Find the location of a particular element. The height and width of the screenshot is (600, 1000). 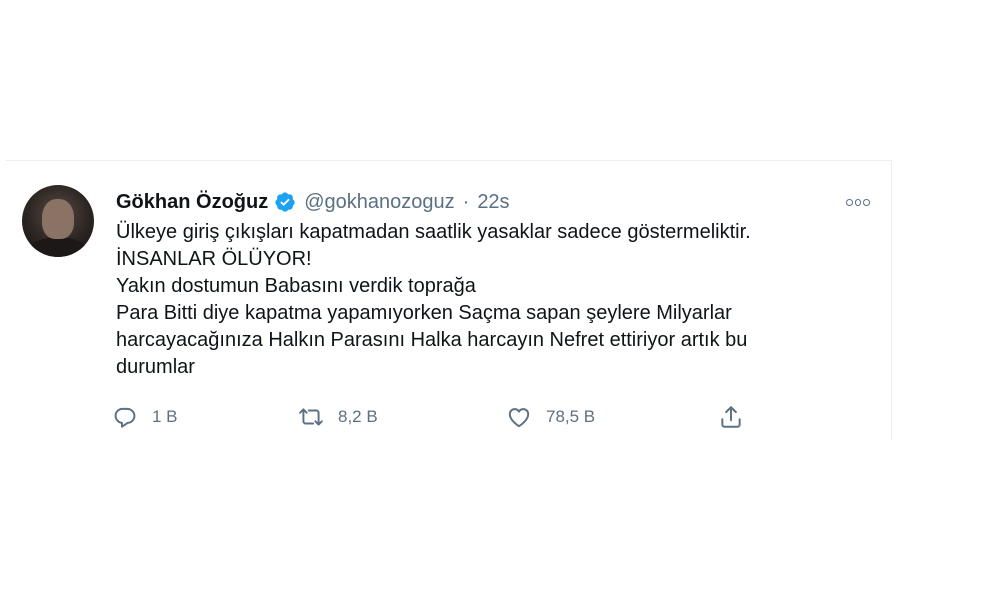

like-button: 78,5 B is located at coordinates (550, 417).